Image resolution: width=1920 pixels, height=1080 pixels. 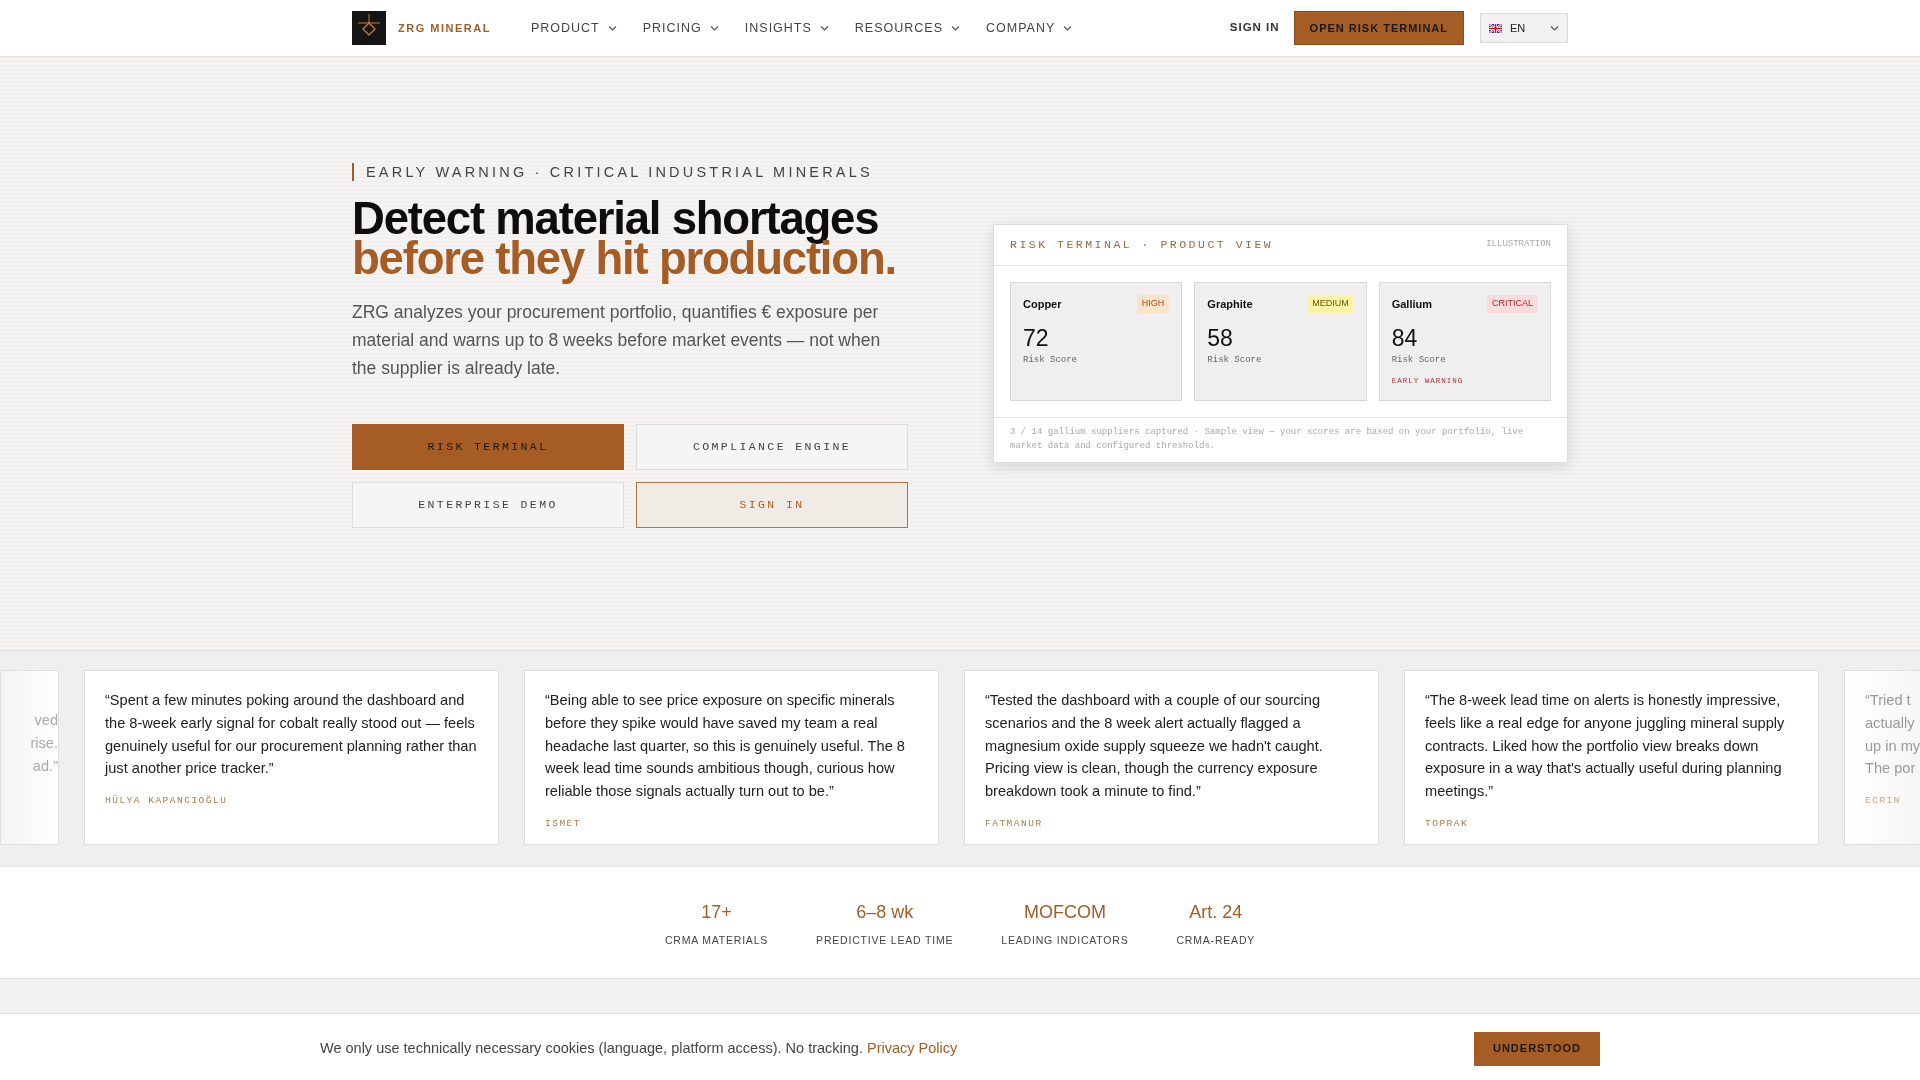 I want to click on author-name: HÜLYA KAPANCIOĞLU, so click(x=167, y=801).